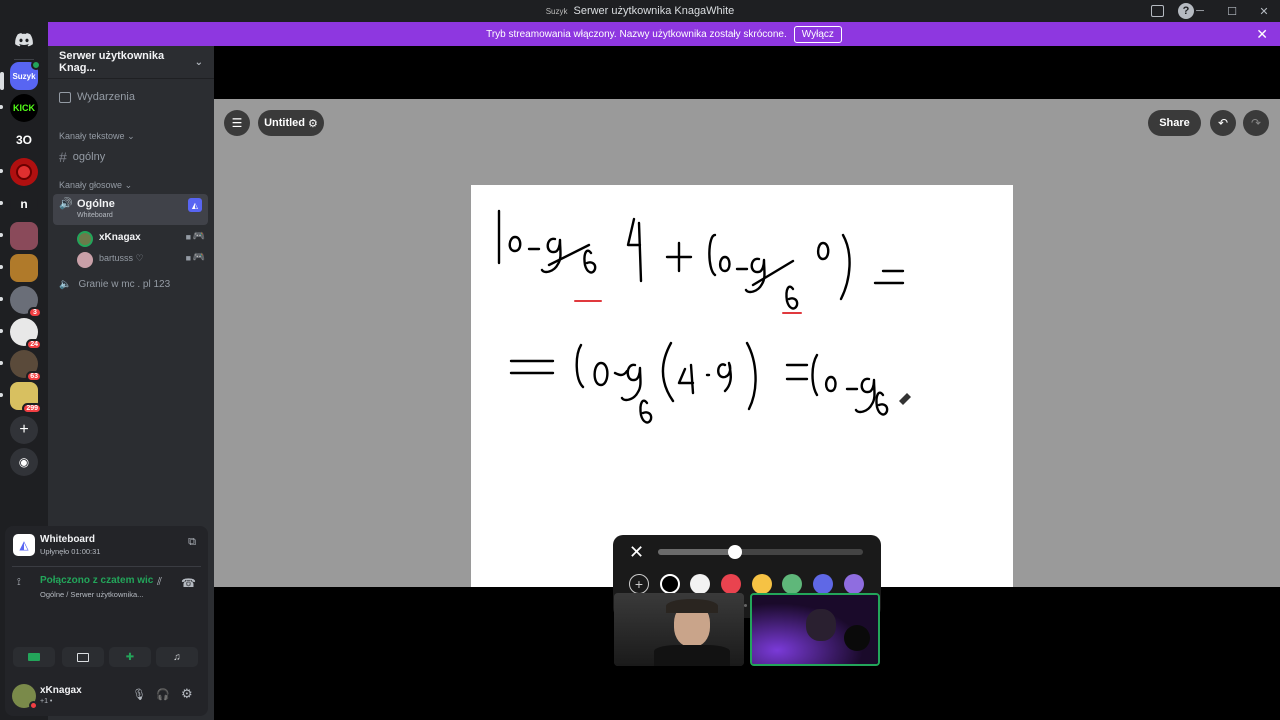  I want to click on color-swatch-yellow, so click(762, 584).